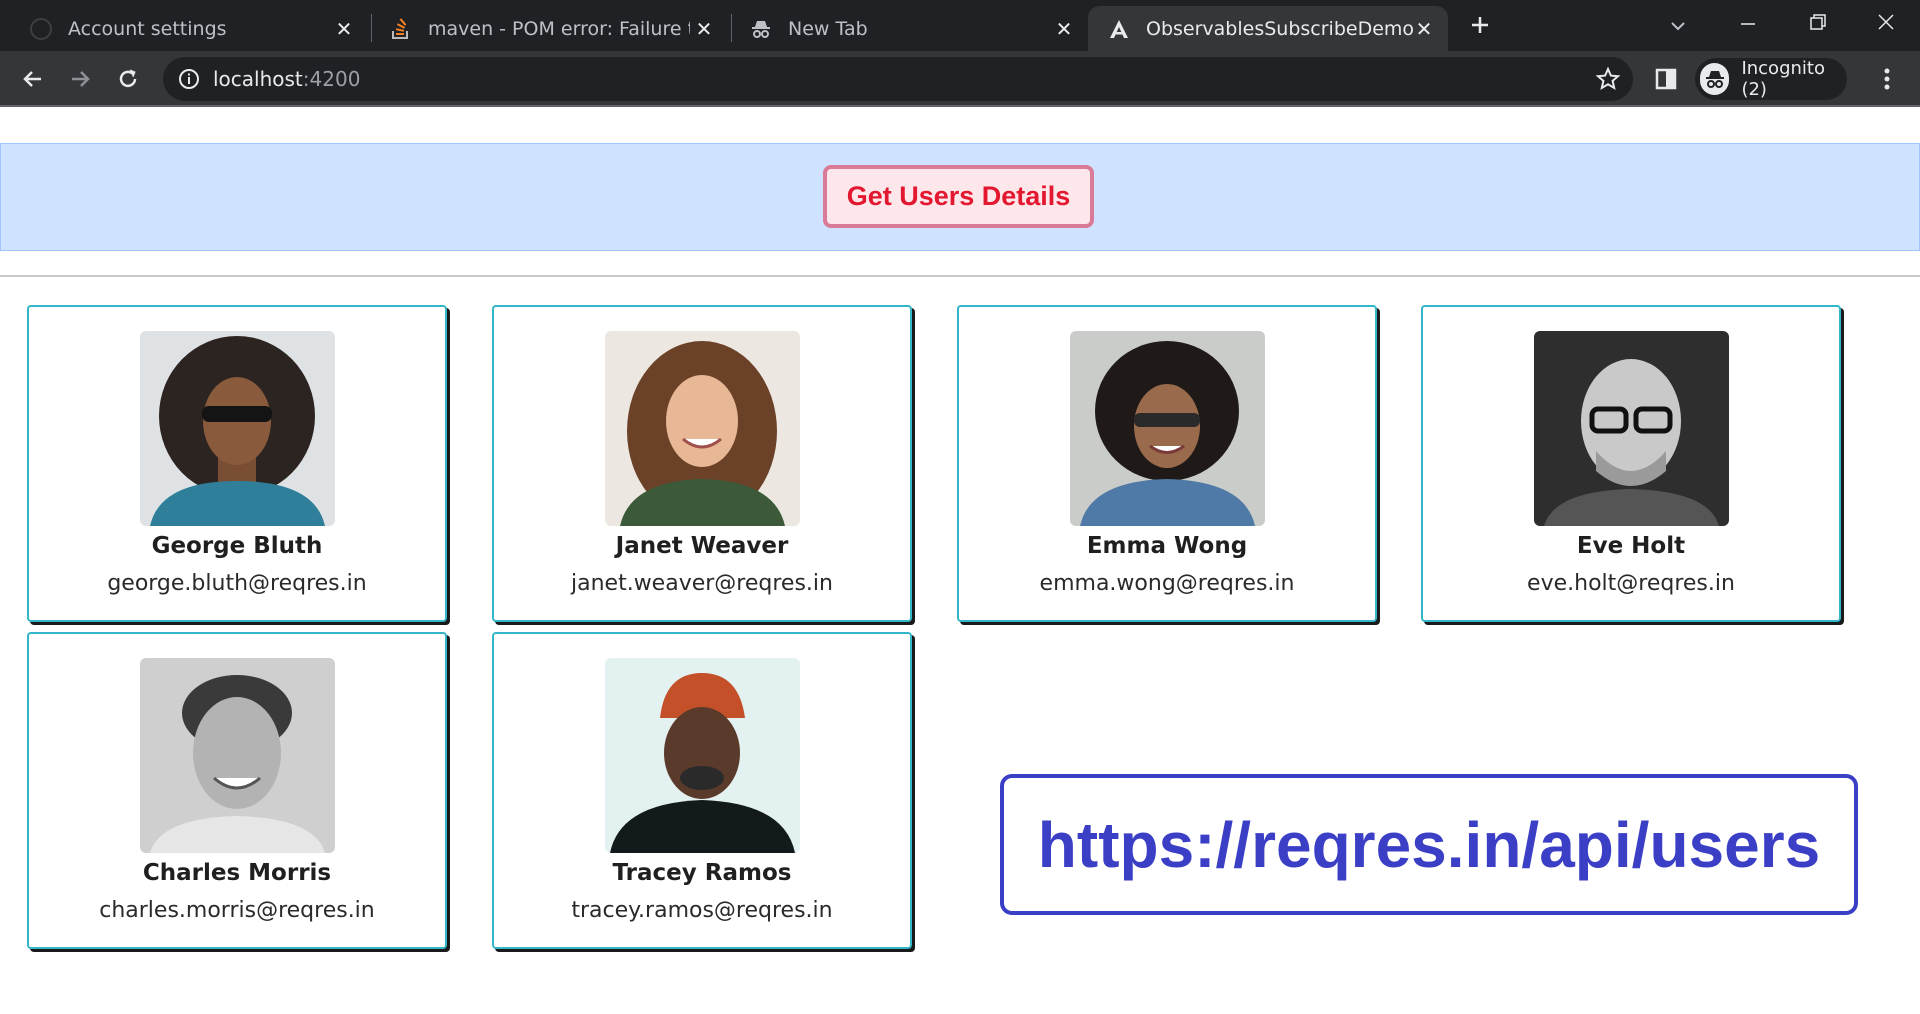 Image resolution: width=1920 pixels, height=1014 pixels. Describe the element at coordinates (828, 28) in the screenshot. I see `tab-title: New Tab` at that location.